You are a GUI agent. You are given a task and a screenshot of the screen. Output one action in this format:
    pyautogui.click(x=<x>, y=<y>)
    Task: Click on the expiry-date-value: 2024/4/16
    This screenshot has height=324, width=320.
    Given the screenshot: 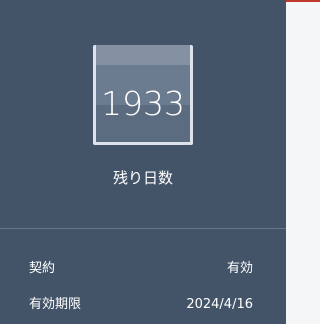 What is the action you would take?
    pyautogui.click(x=219, y=304)
    